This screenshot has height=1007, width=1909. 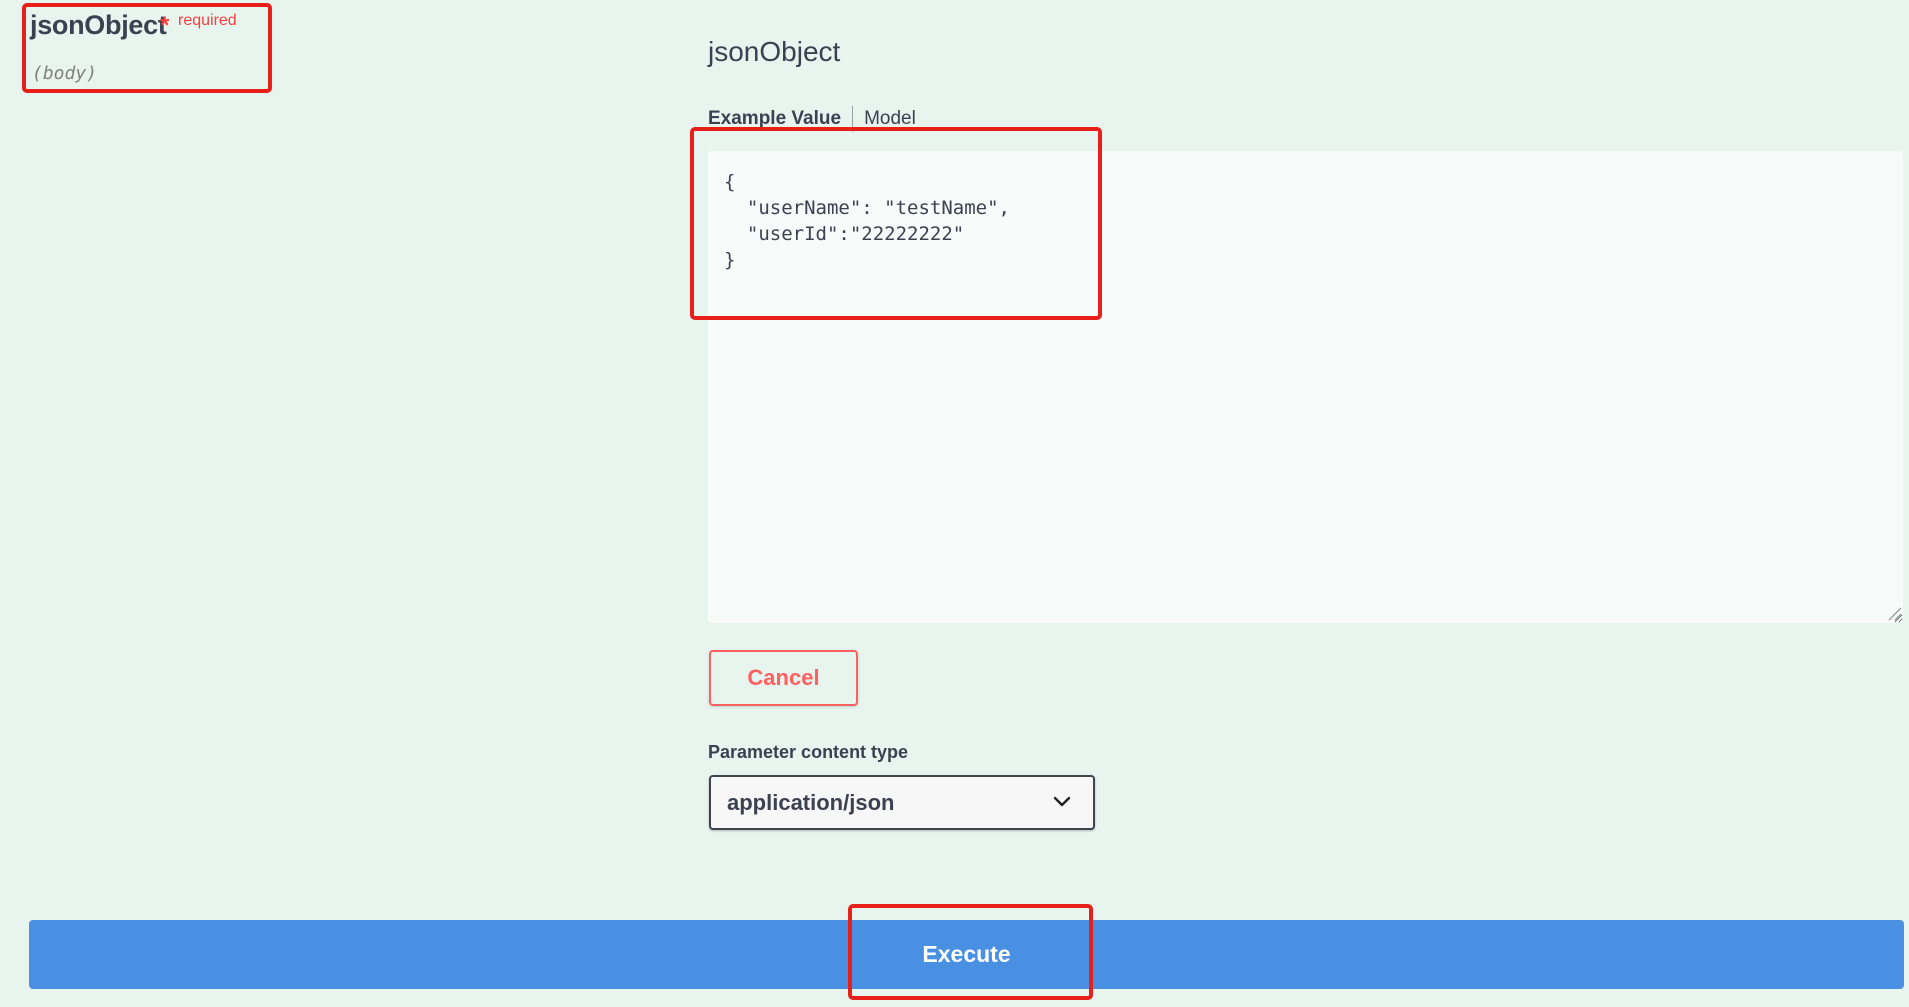 I want to click on resize-grip-icon, so click(x=1894, y=613).